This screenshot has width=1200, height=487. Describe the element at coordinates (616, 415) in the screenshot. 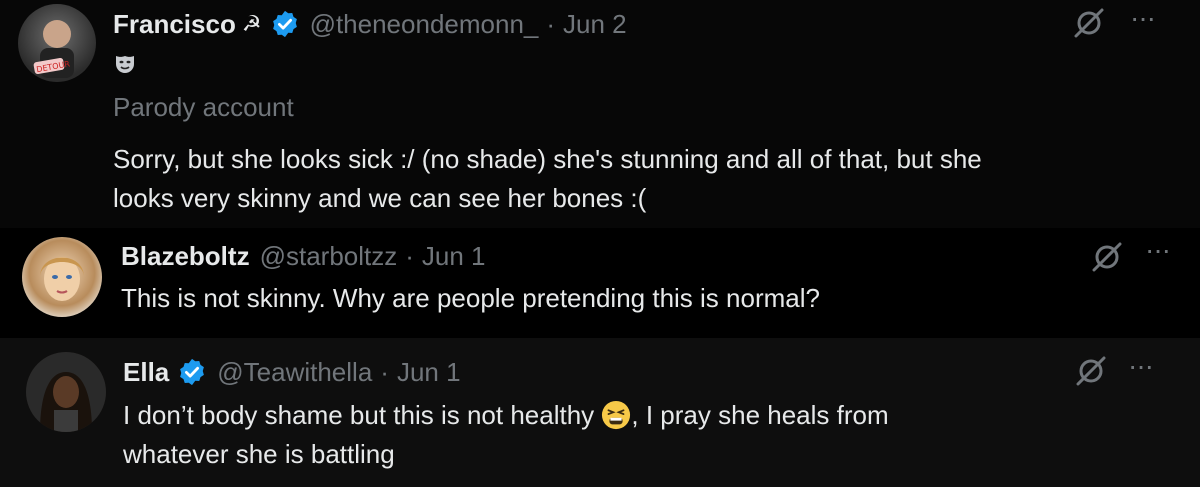

I see `tired-face-emoji-icon` at that location.